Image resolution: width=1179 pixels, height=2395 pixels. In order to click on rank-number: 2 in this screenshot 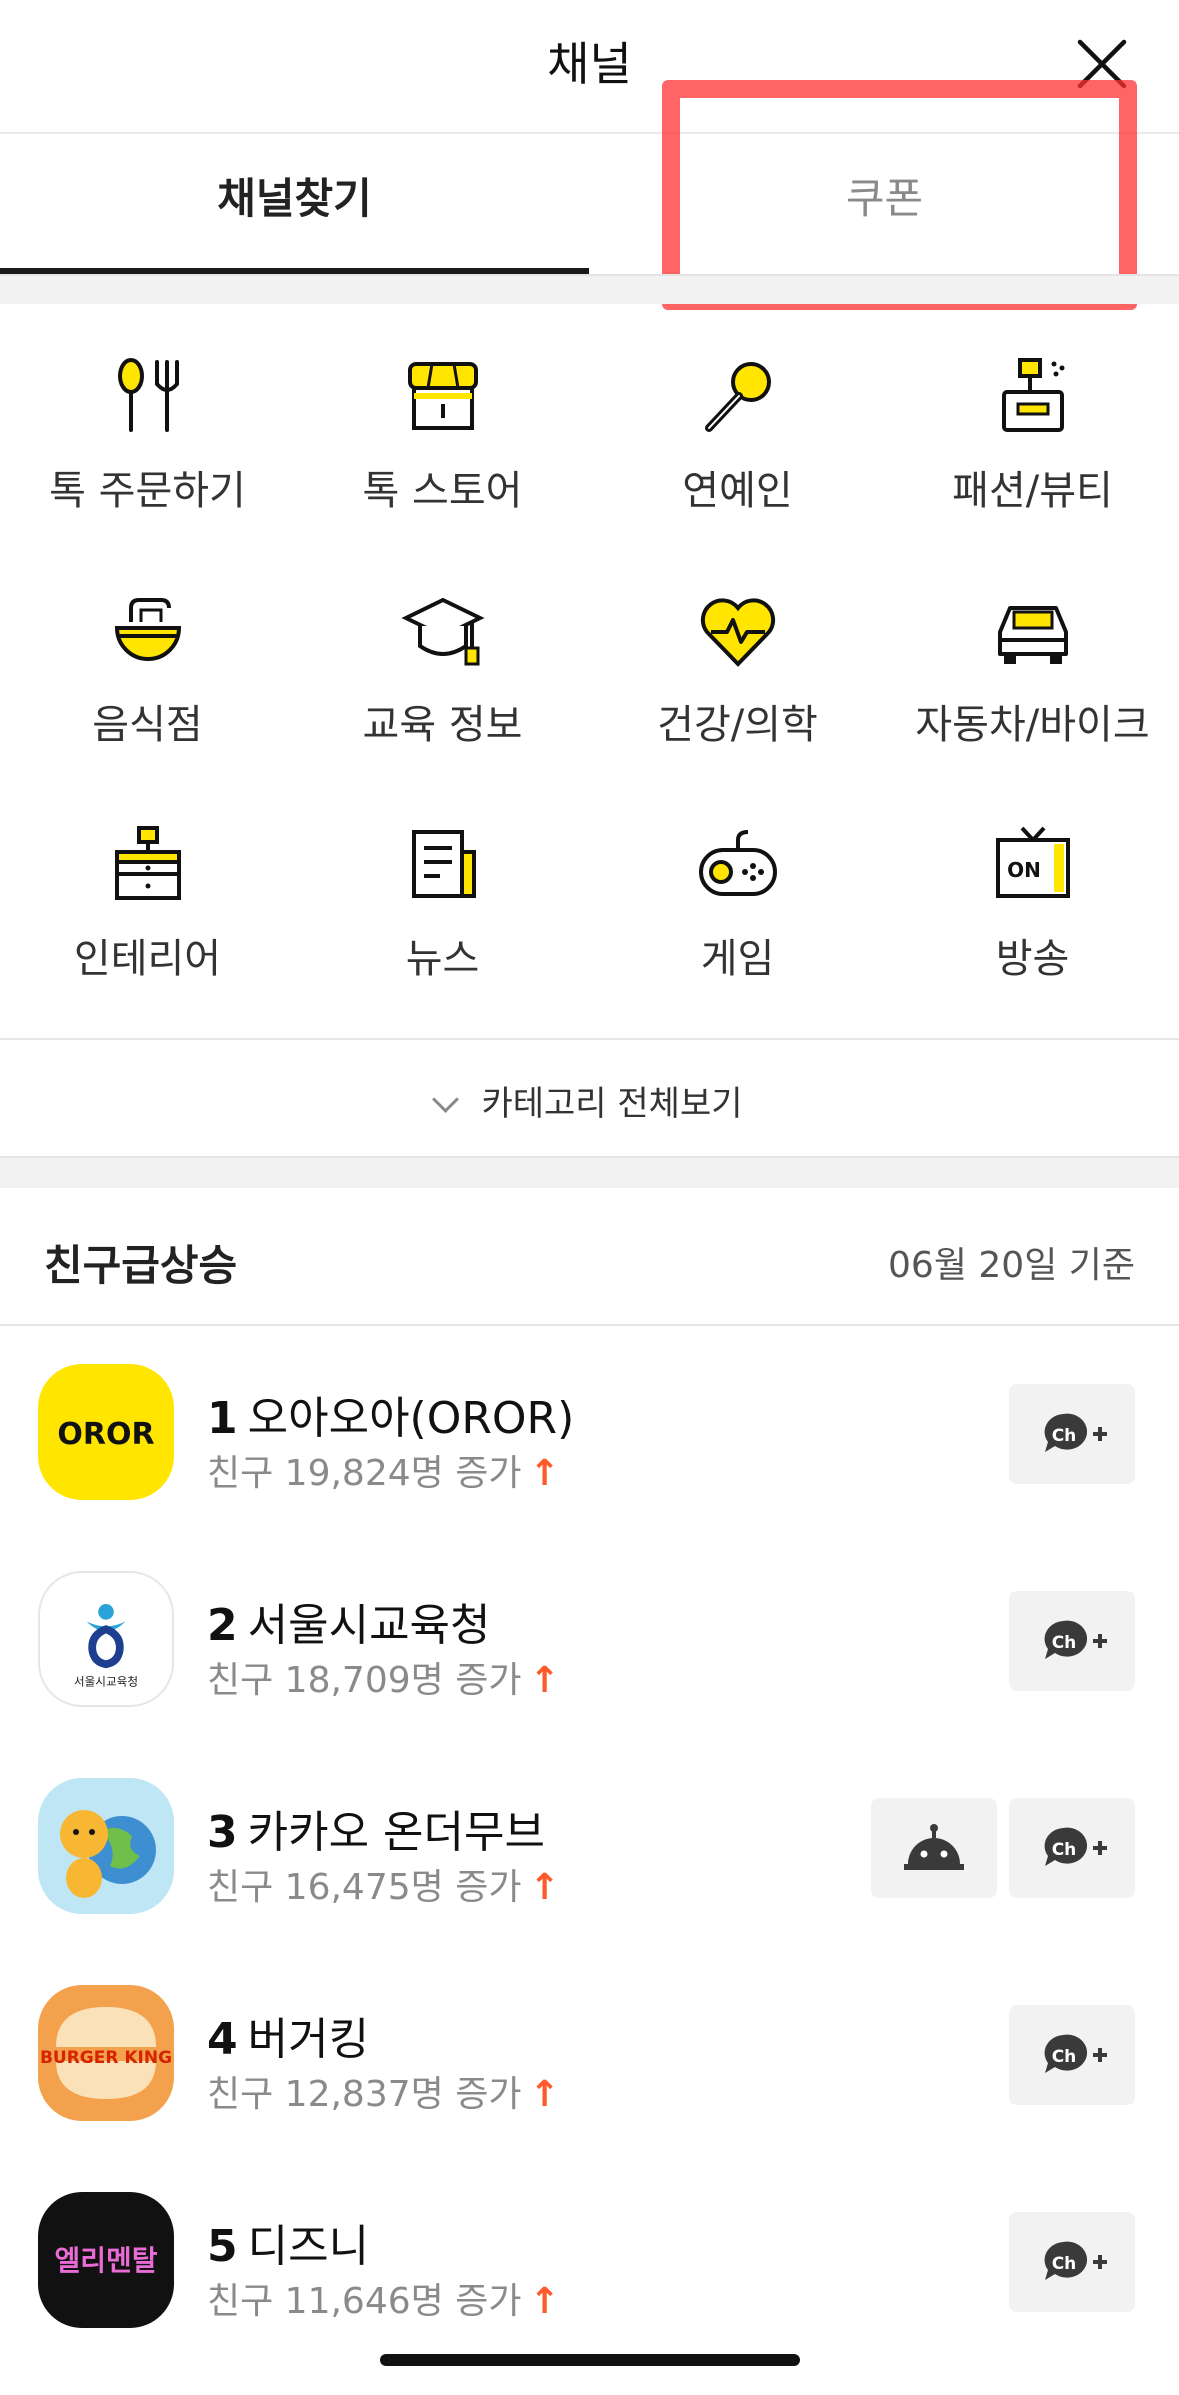, I will do `click(222, 1625)`.